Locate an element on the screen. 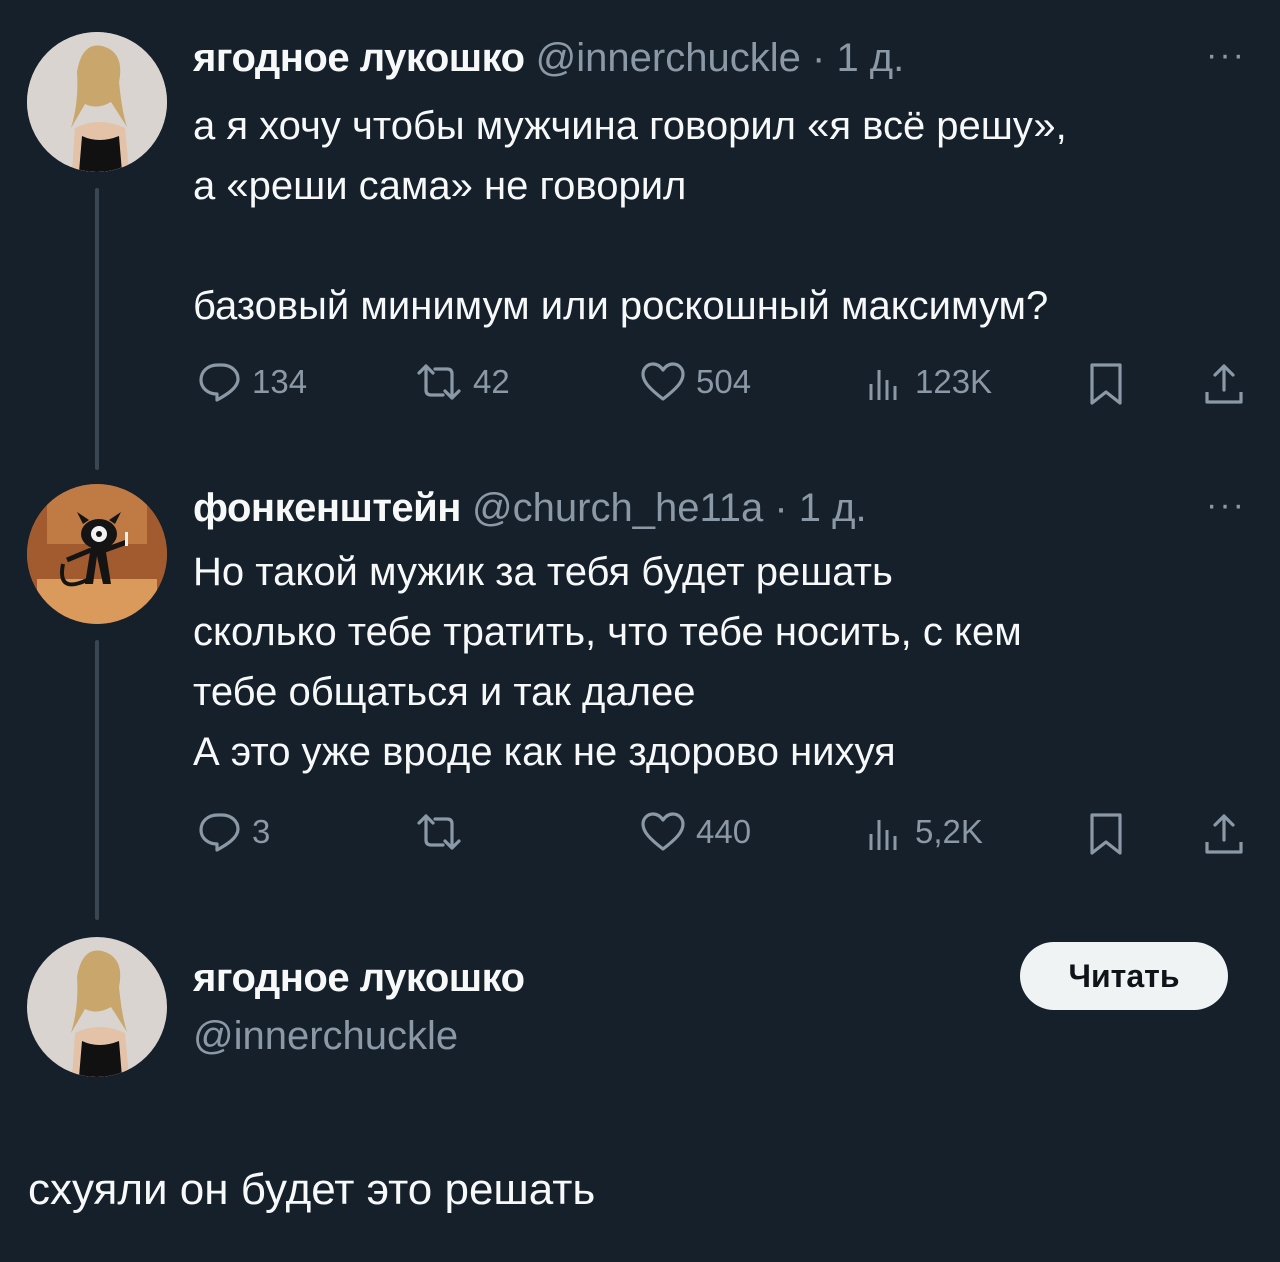 Image resolution: width=1280 pixels, height=1262 pixels. tweet-text: схуяли он будет это решать is located at coordinates (312, 1189).